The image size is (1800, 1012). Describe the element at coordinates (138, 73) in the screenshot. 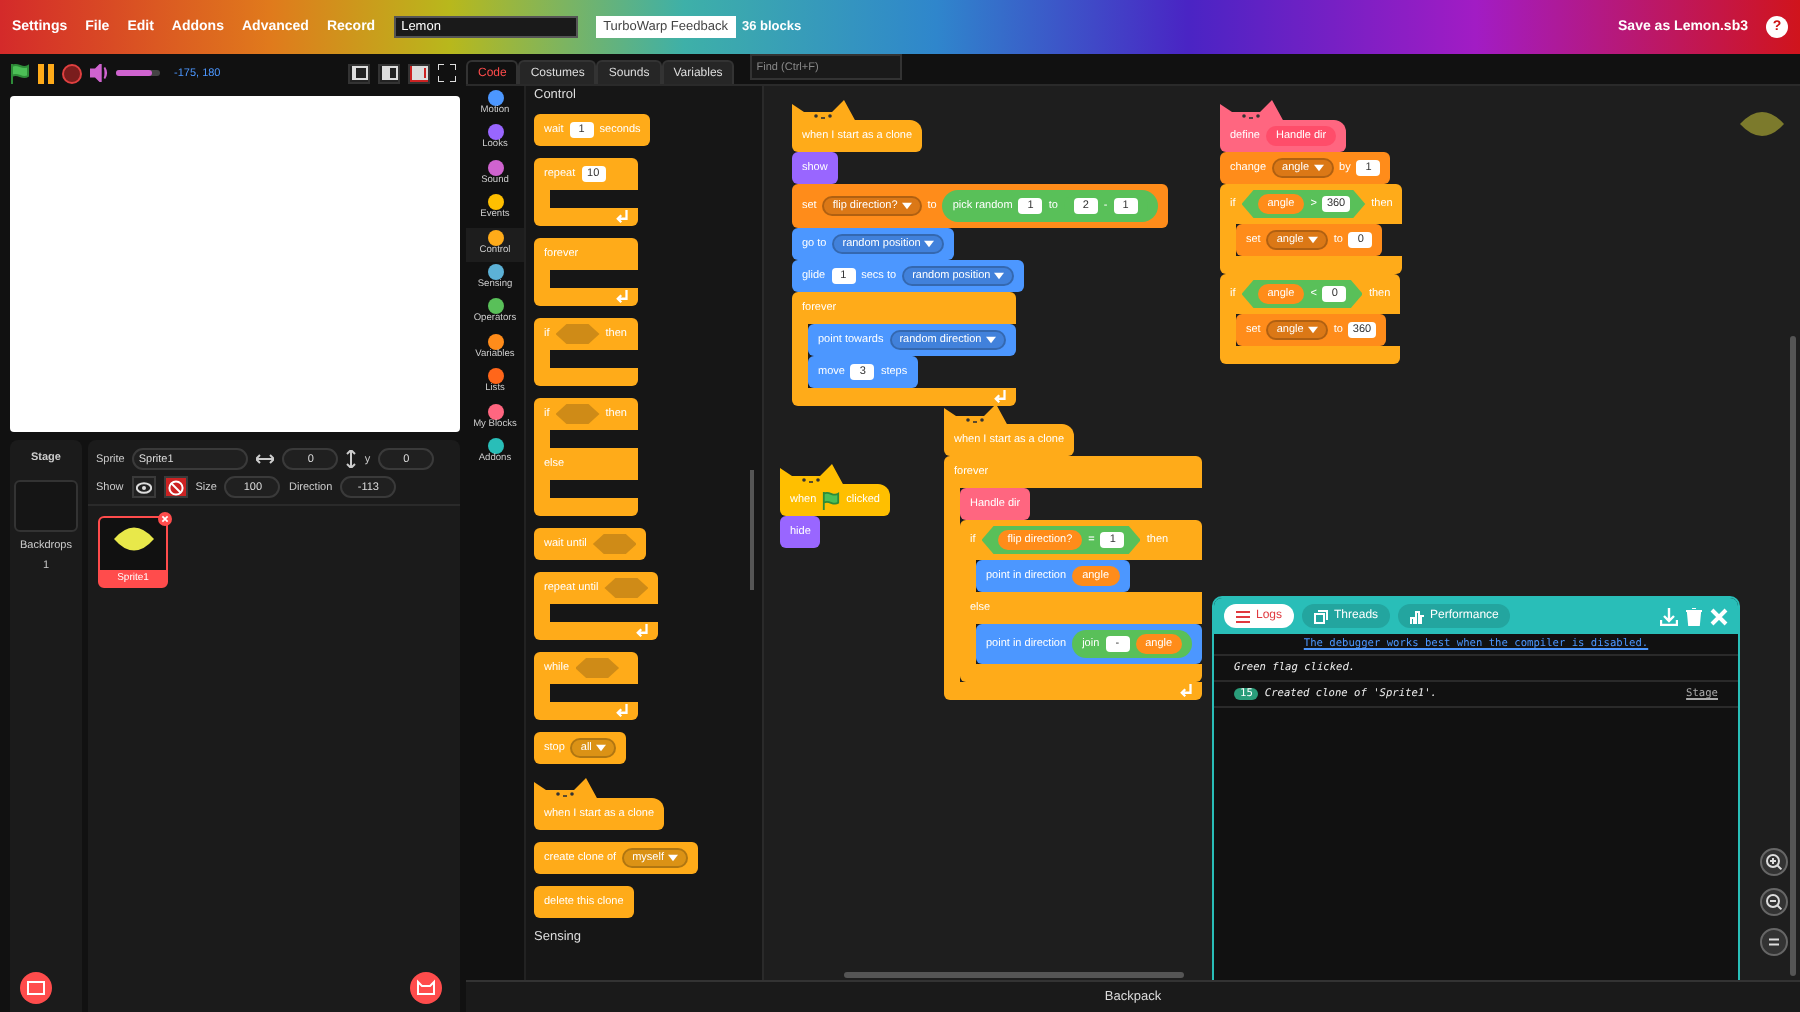

I see `volume-slider` at that location.